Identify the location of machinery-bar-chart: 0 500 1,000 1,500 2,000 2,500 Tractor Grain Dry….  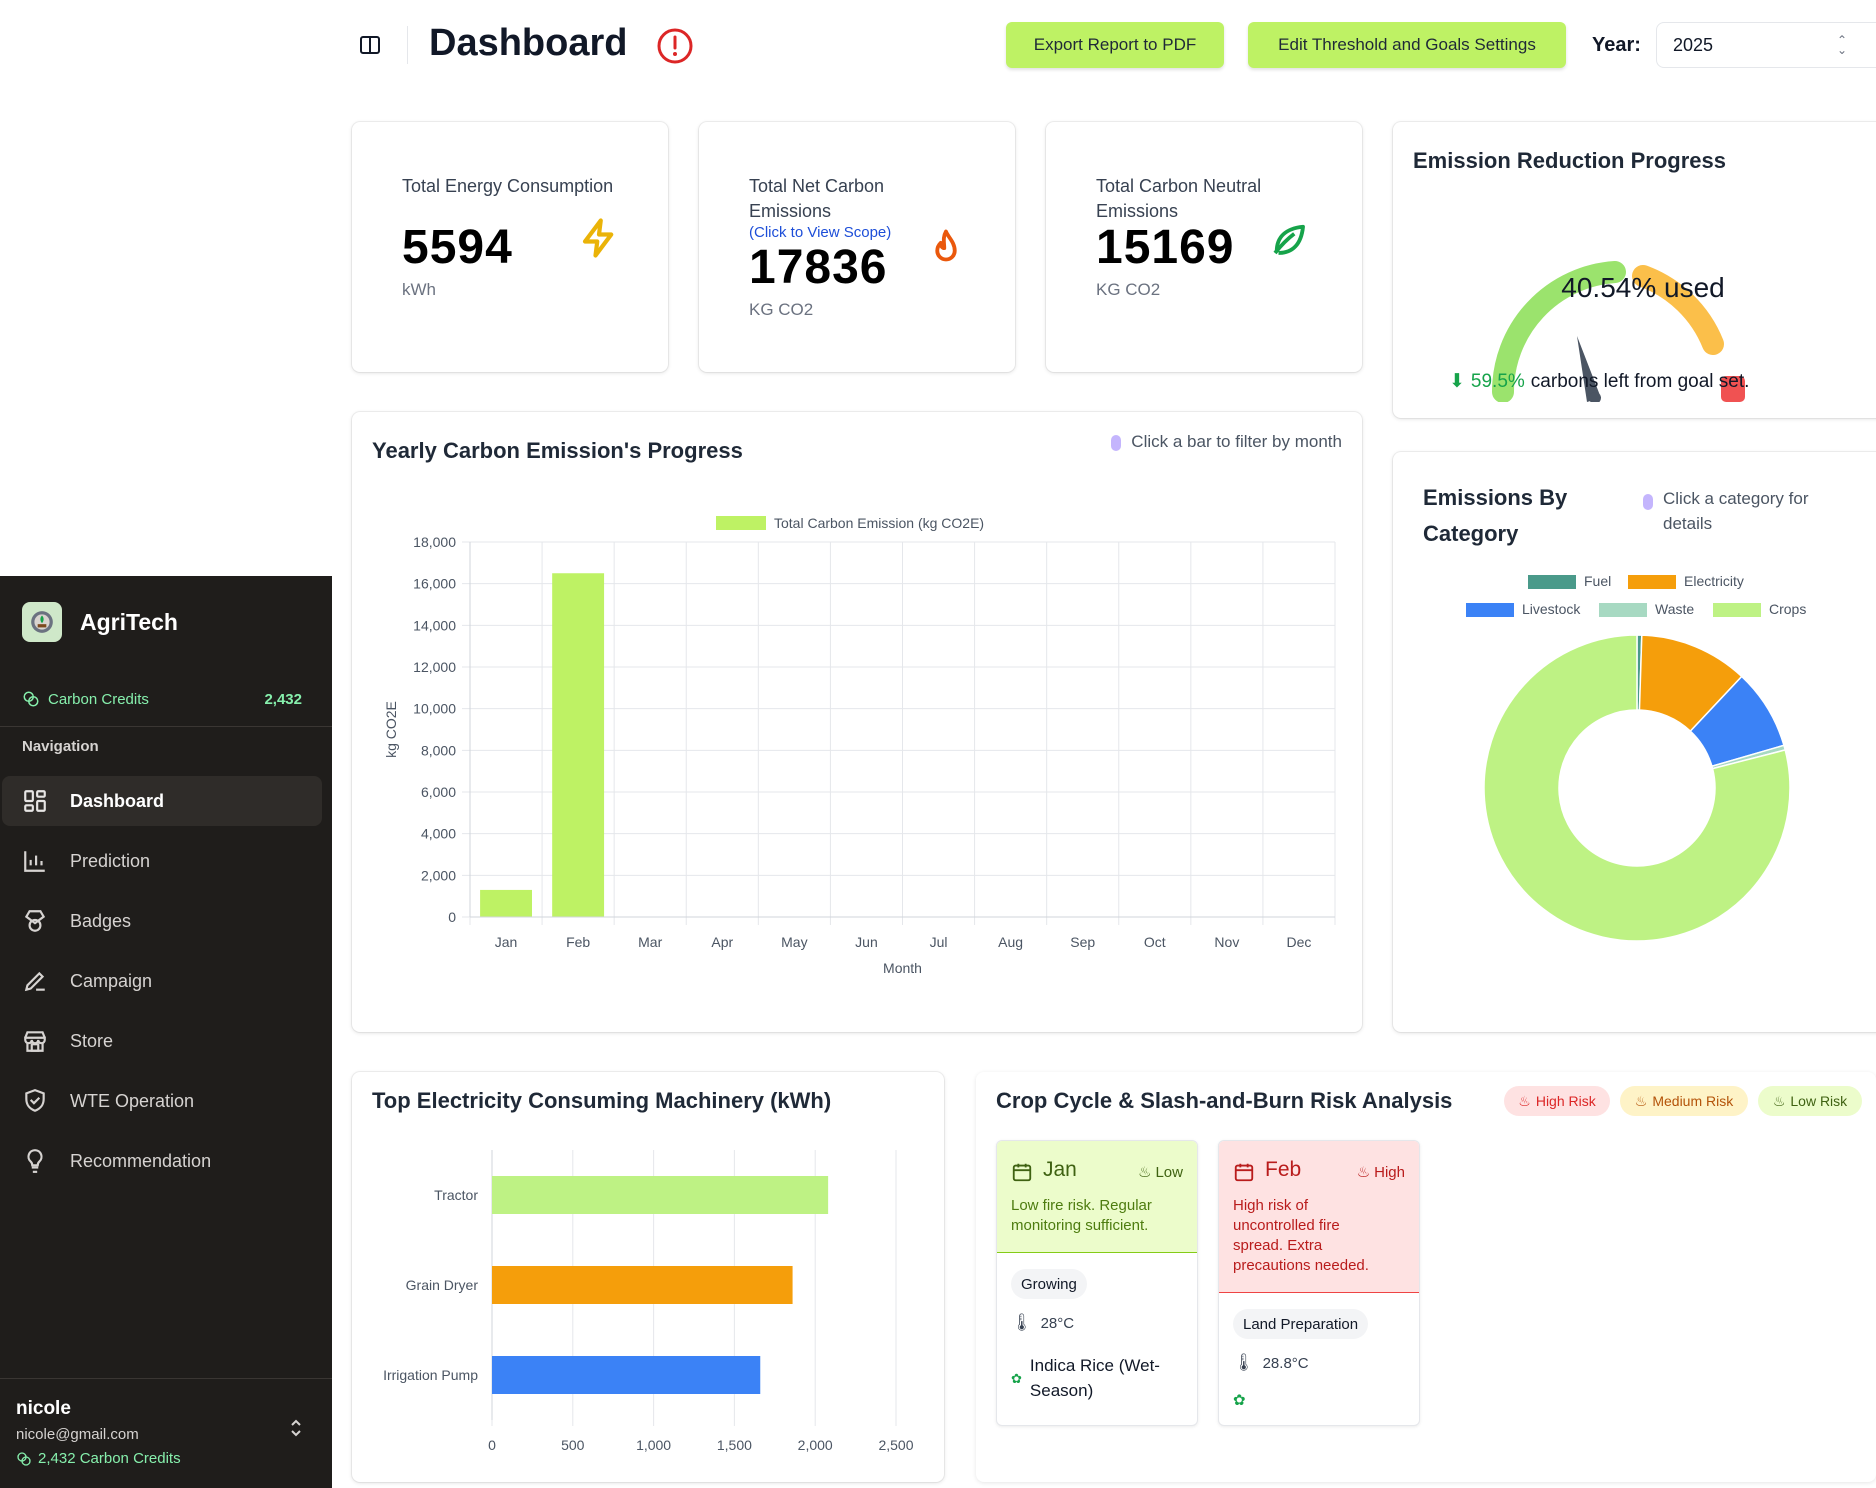
(648, 1277).